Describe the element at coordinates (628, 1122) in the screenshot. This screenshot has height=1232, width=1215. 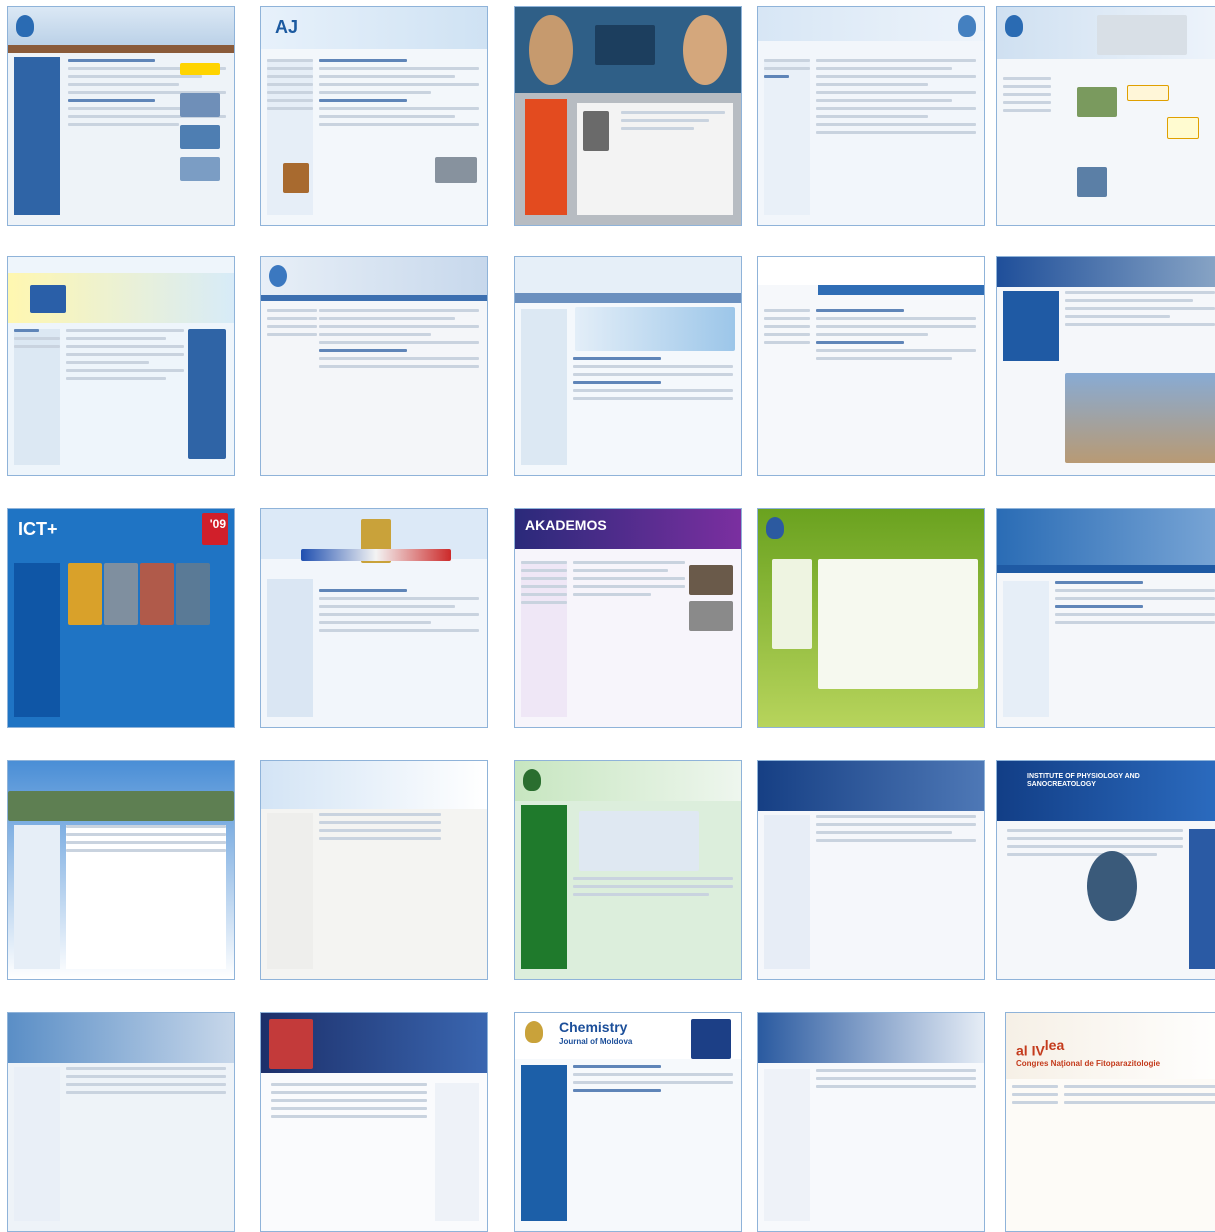
I see `thumbnail-23: Chemistry Journal of Moldova` at that location.